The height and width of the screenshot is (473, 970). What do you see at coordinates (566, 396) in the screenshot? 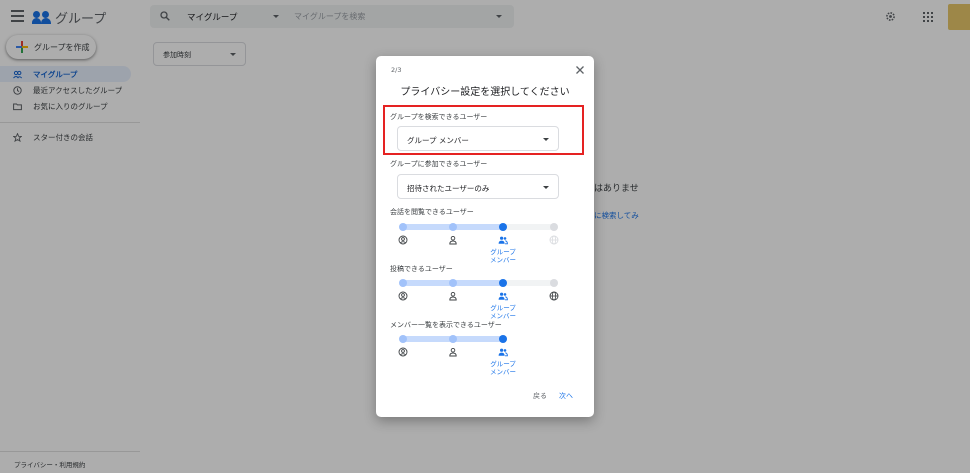
I see `next-button: 次へ` at bounding box center [566, 396].